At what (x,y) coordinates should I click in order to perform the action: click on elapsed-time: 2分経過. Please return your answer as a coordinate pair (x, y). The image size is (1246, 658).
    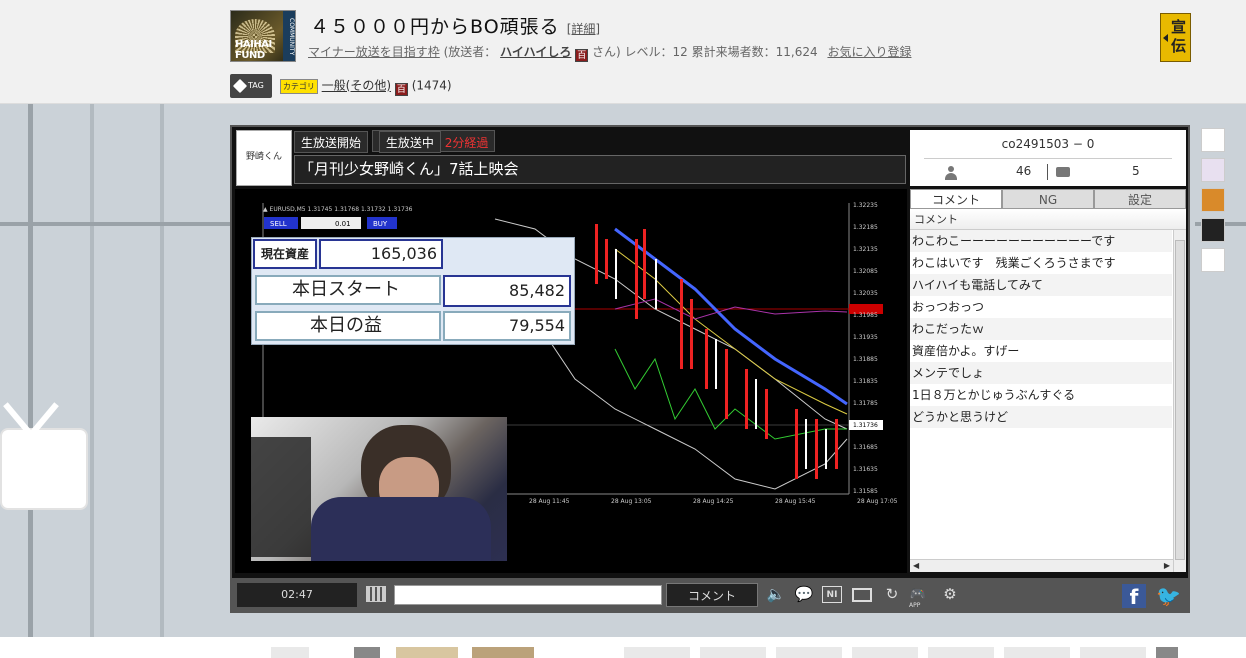
    Looking at the image, I should click on (466, 143).